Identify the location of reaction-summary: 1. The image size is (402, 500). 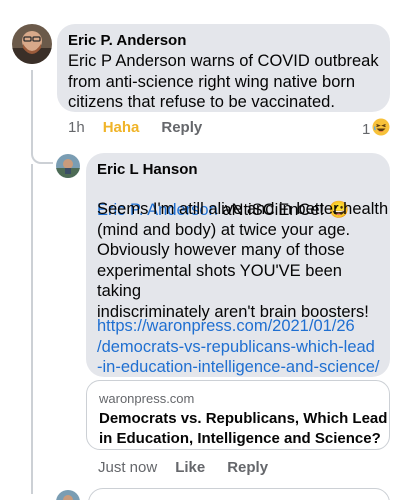
(376, 129).